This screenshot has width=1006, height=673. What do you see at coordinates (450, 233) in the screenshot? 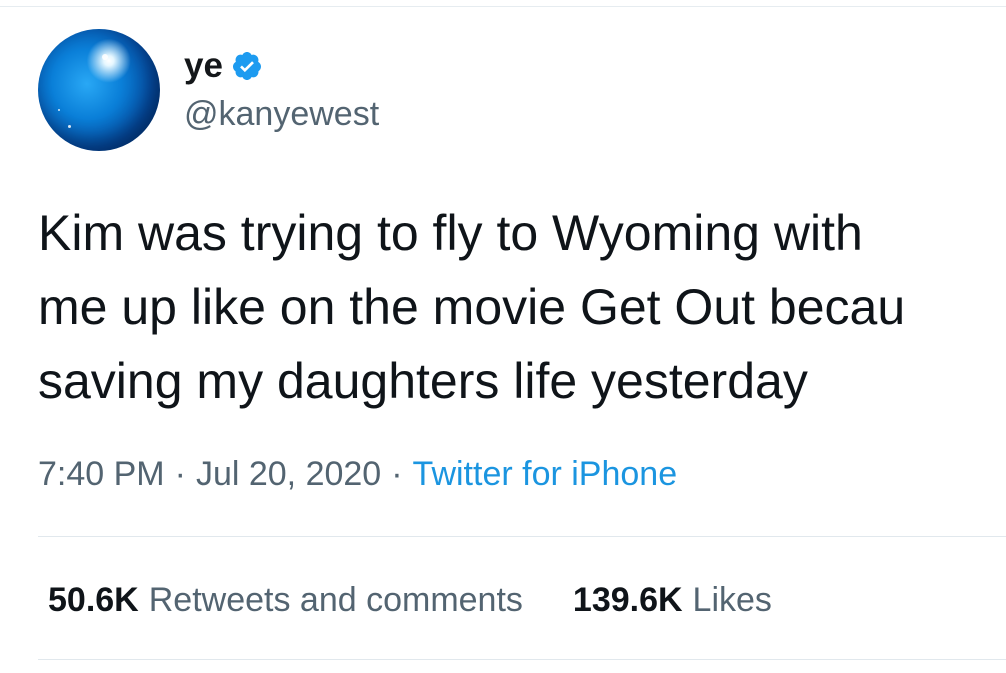
I see `tweet-text-line: Kim was trying to fly to Wyoming with` at bounding box center [450, 233].